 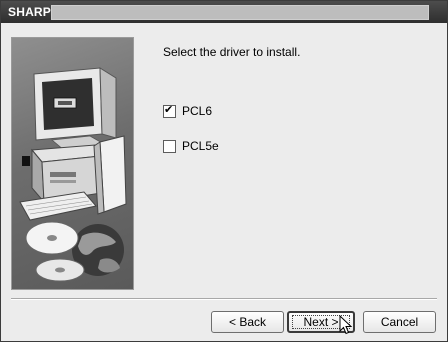 What do you see at coordinates (169, 146) in the screenshot?
I see `pcl5e-checkbox` at bounding box center [169, 146].